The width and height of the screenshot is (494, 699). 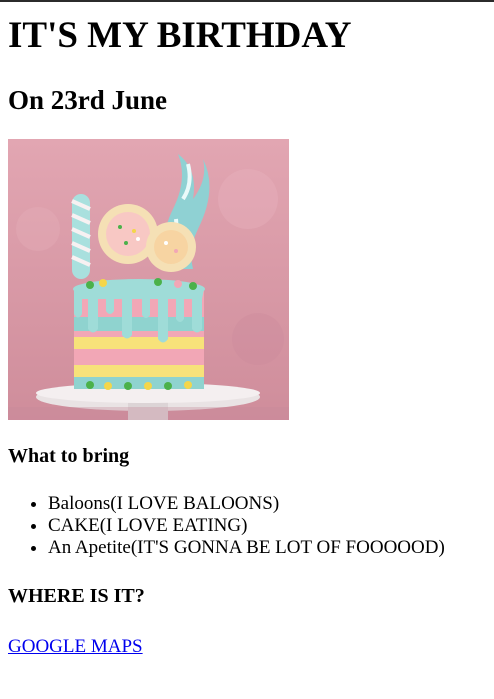 What do you see at coordinates (76, 596) in the screenshot?
I see `where-heading: WHERE IS IT?` at bounding box center [76, 596].